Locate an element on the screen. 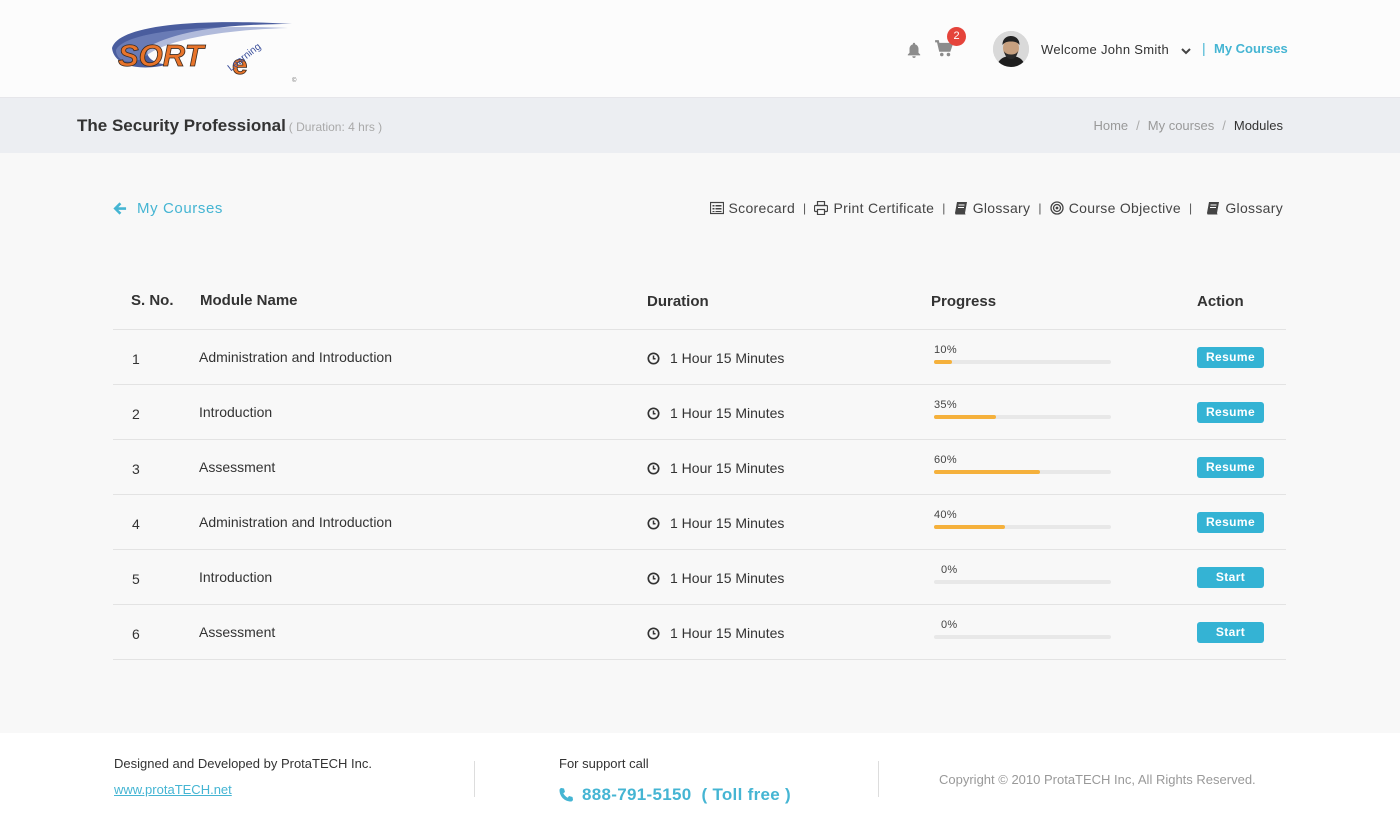  chevron-down-icon is located at coordinates (1186, 50).